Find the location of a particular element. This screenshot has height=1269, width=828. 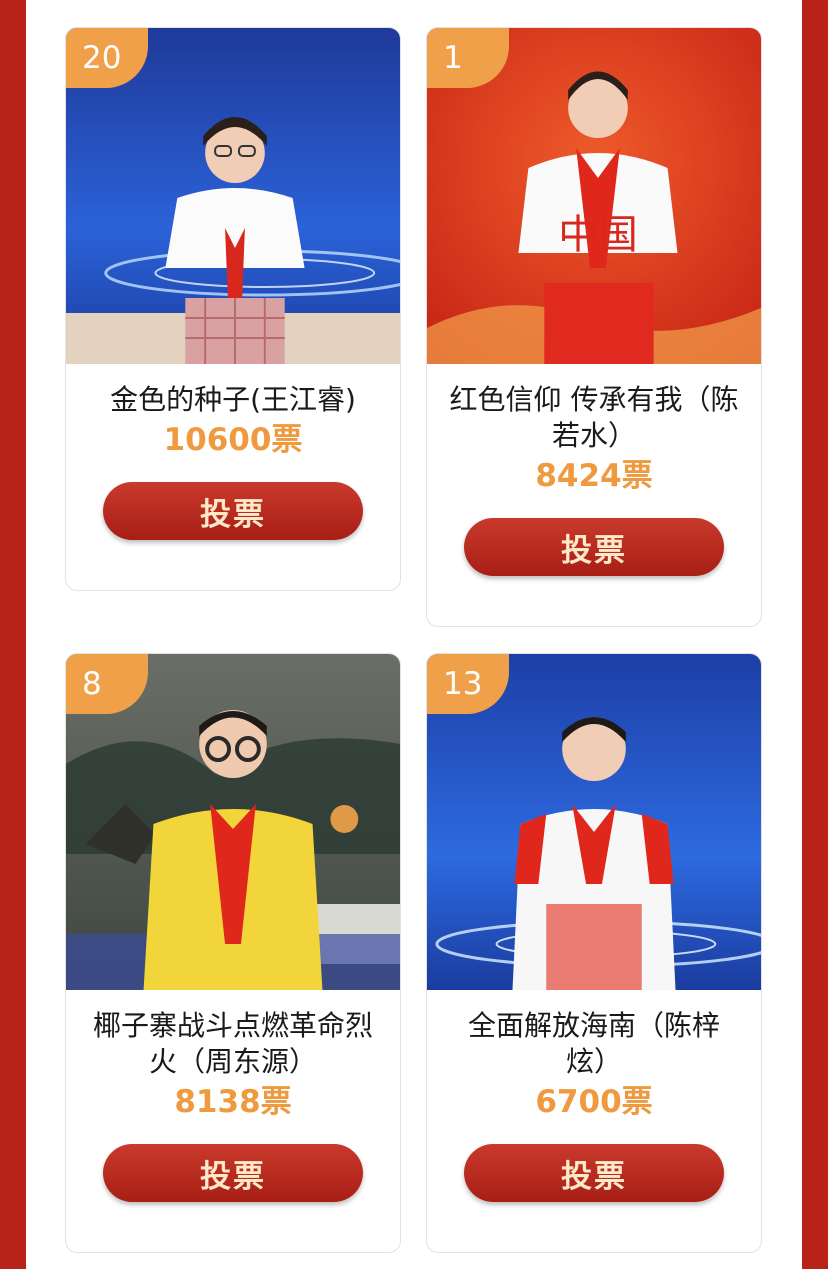

contestant-title: 红色信仰 传承有我（陈若水） is located at coordinates (594, 417).